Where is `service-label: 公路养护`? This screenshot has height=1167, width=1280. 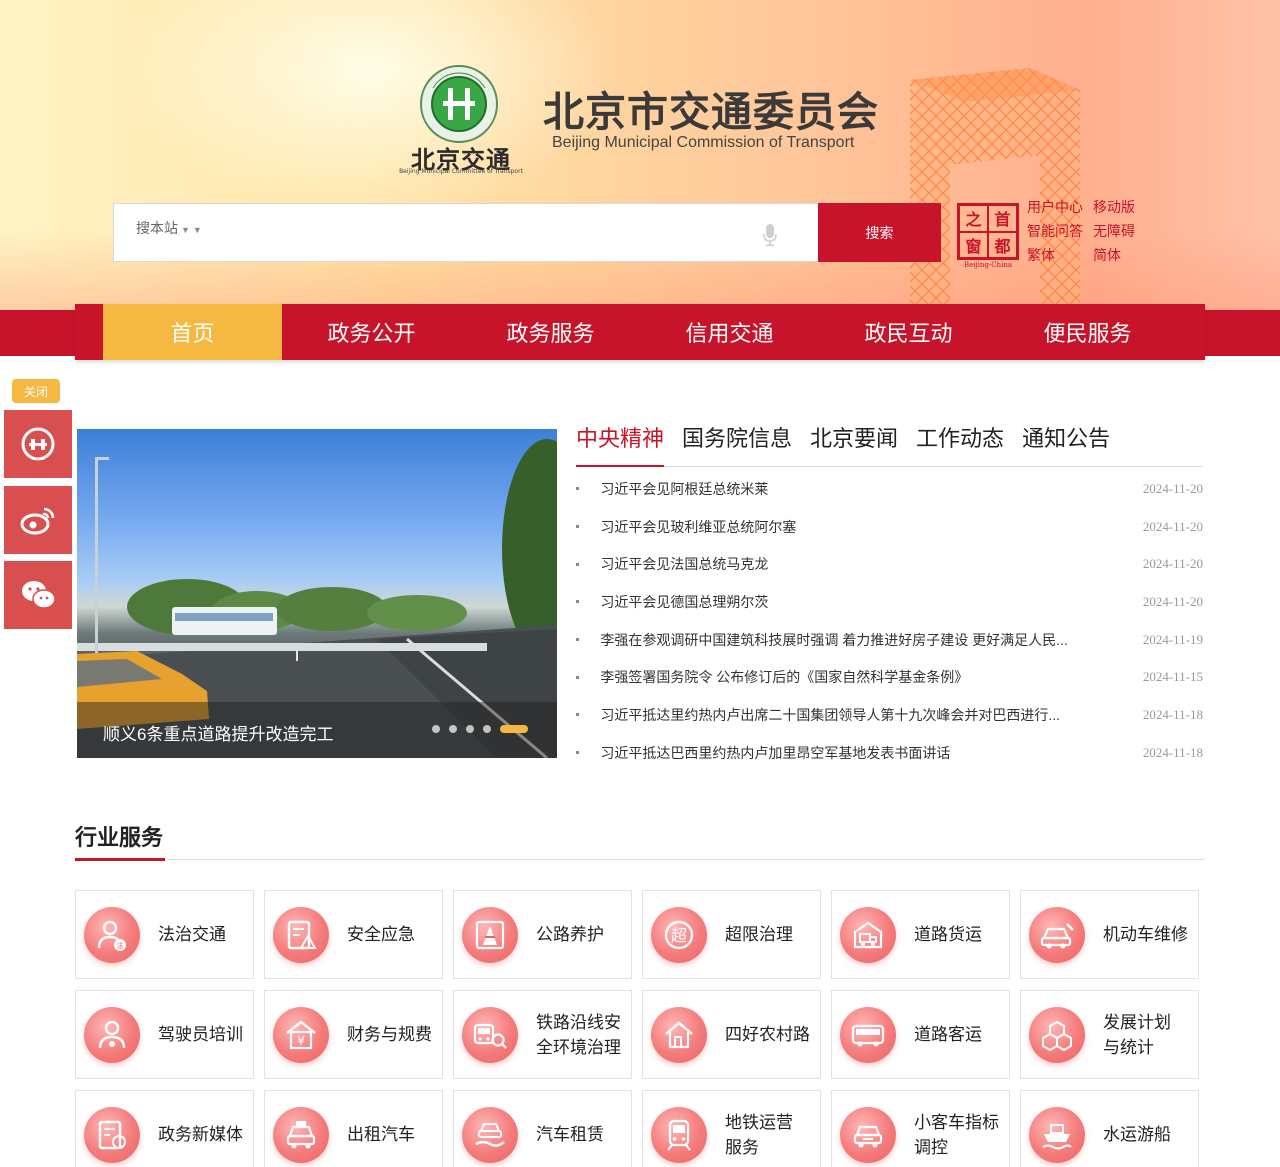 service-label: 公路养护 is located at coordinates (570, 934).